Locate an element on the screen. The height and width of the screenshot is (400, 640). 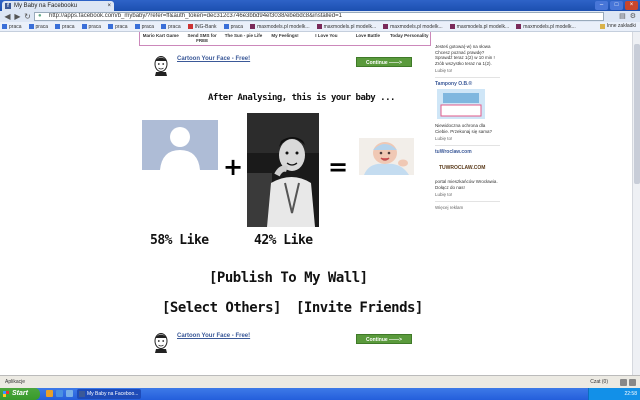
other-bookmarks: Inne zakładki is located at coordinates (617, 26).